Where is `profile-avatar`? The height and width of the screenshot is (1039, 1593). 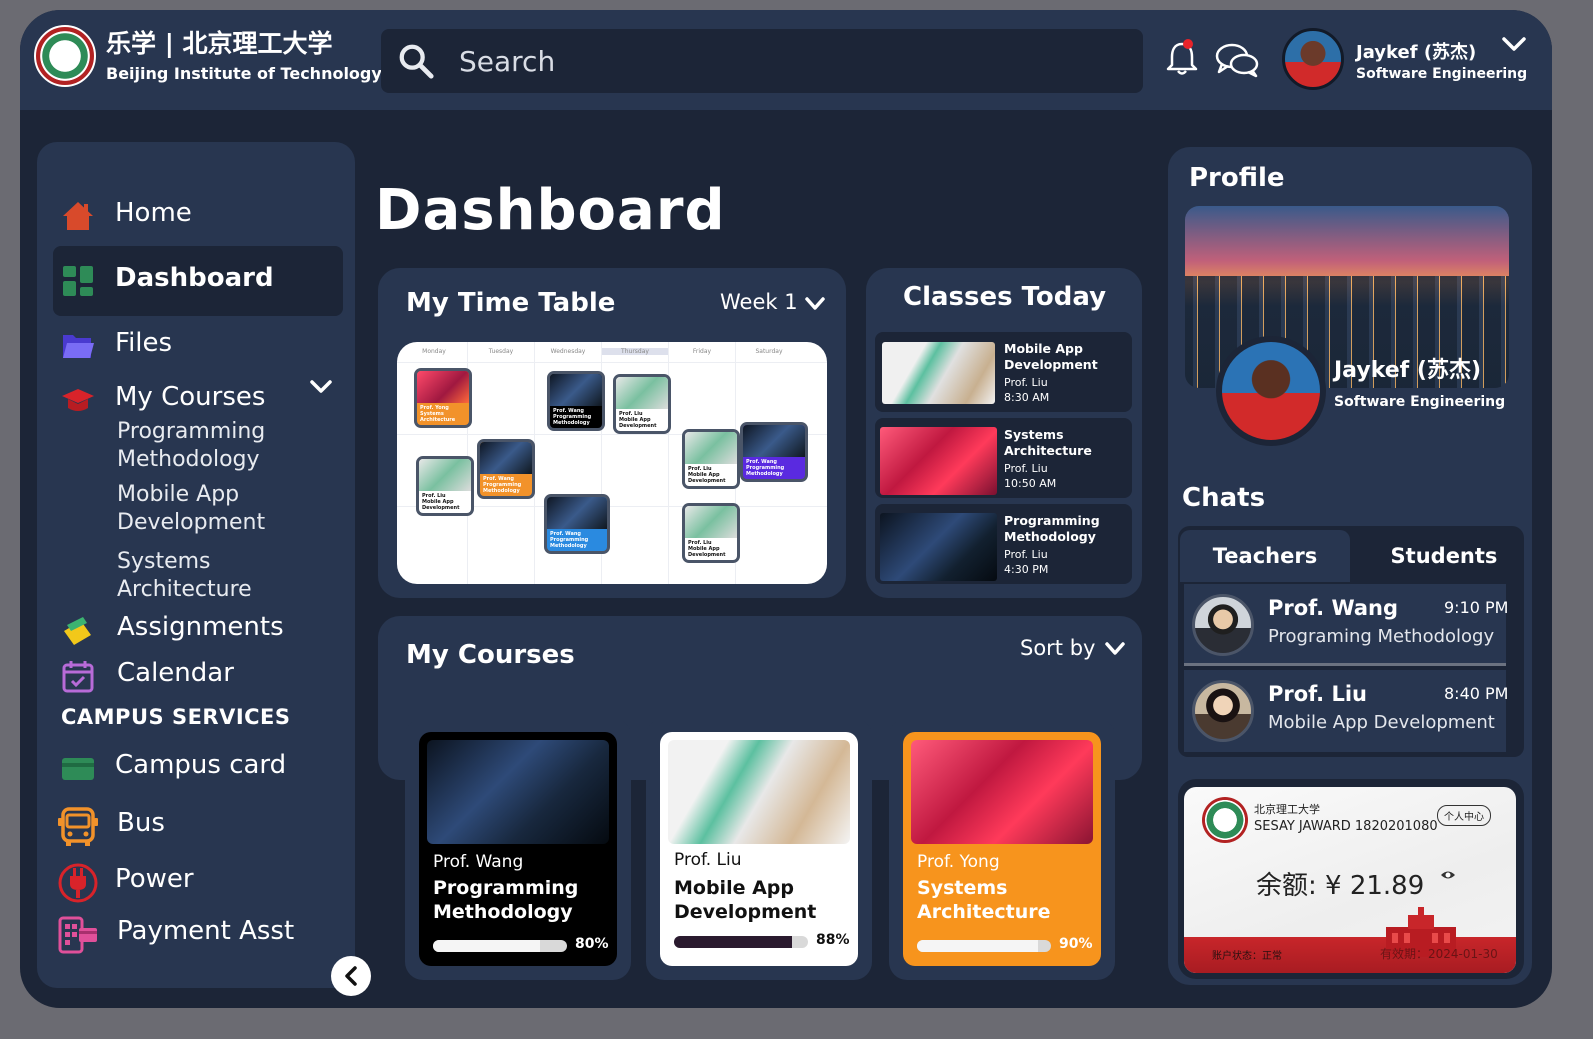 profile-avatar is located at coordinates (1271, 391).